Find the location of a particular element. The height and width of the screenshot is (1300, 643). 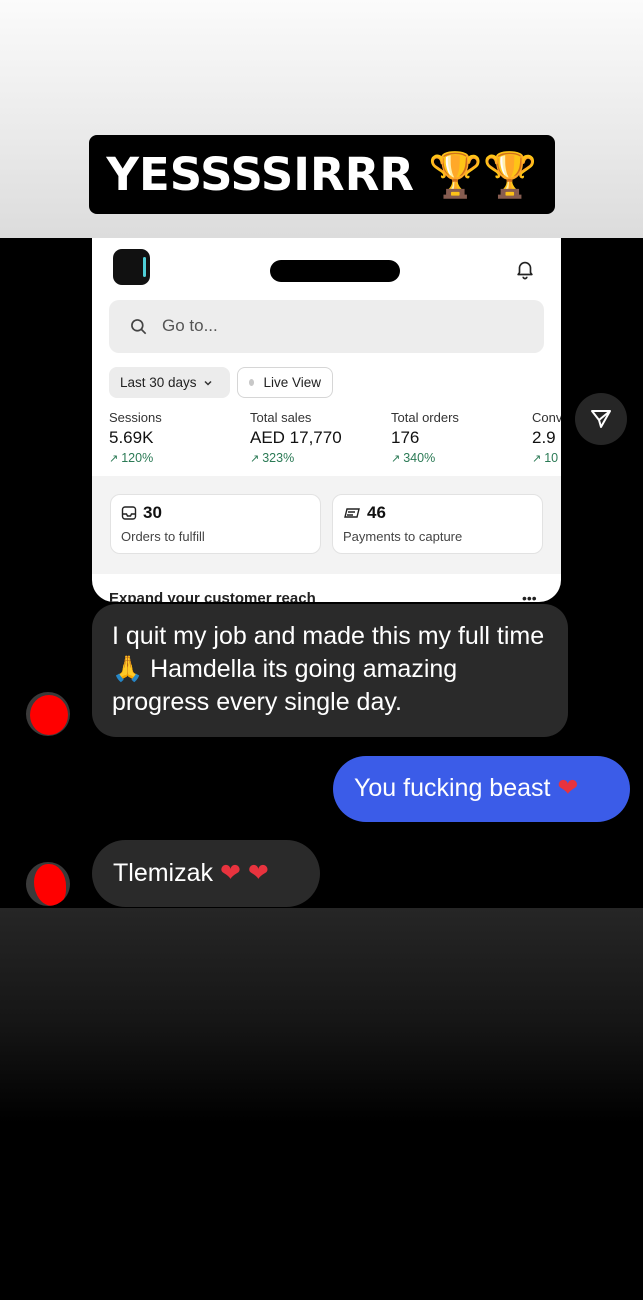

metric-value: 2.9 is located at coordinates (544, 437).